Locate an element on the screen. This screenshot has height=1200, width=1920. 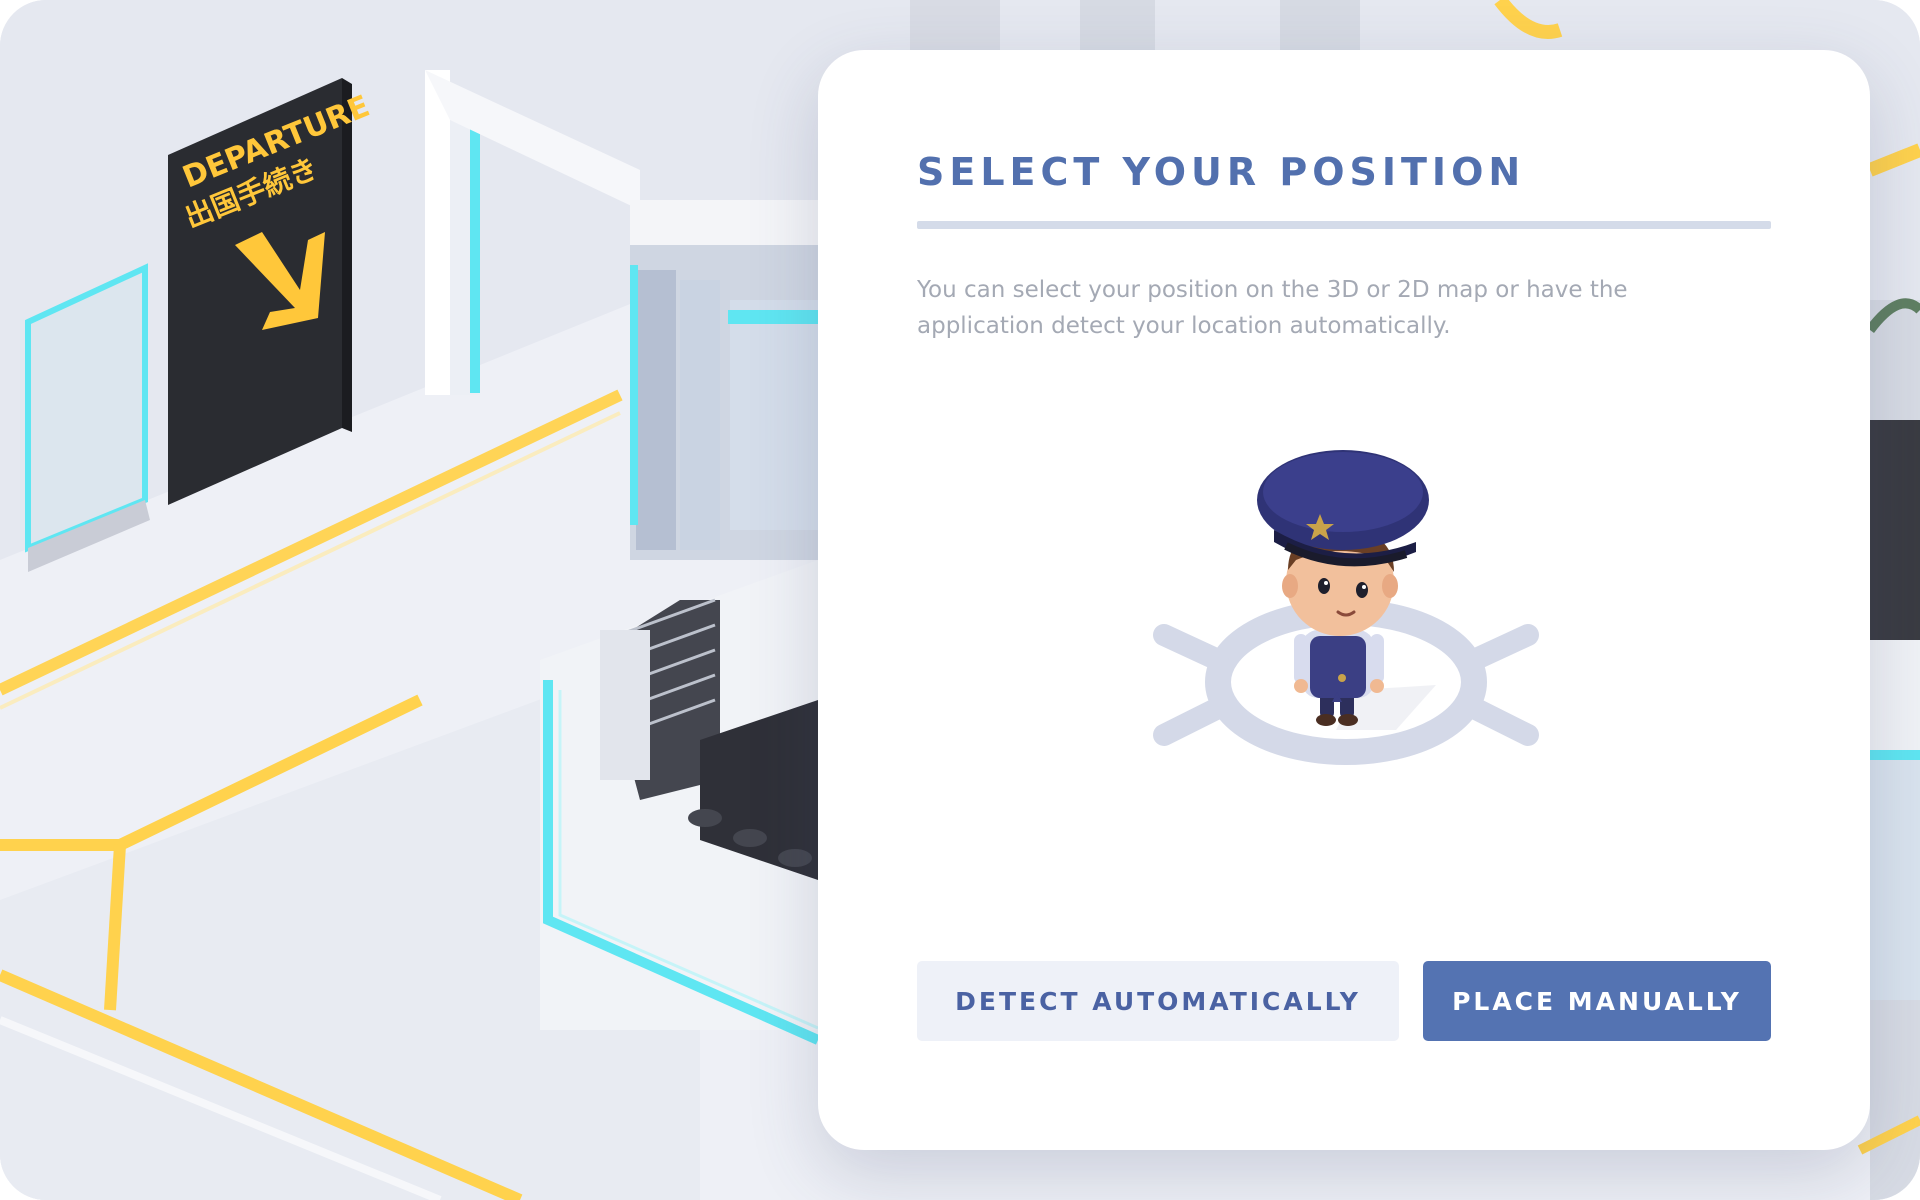
security-guard-avatar is located at coordinates (1343, 588).